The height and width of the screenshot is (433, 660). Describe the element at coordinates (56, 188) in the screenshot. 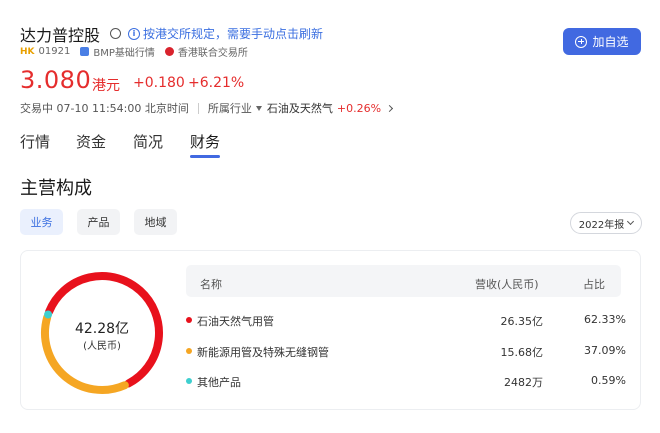

I see `section-title: 主营构成` at that location.